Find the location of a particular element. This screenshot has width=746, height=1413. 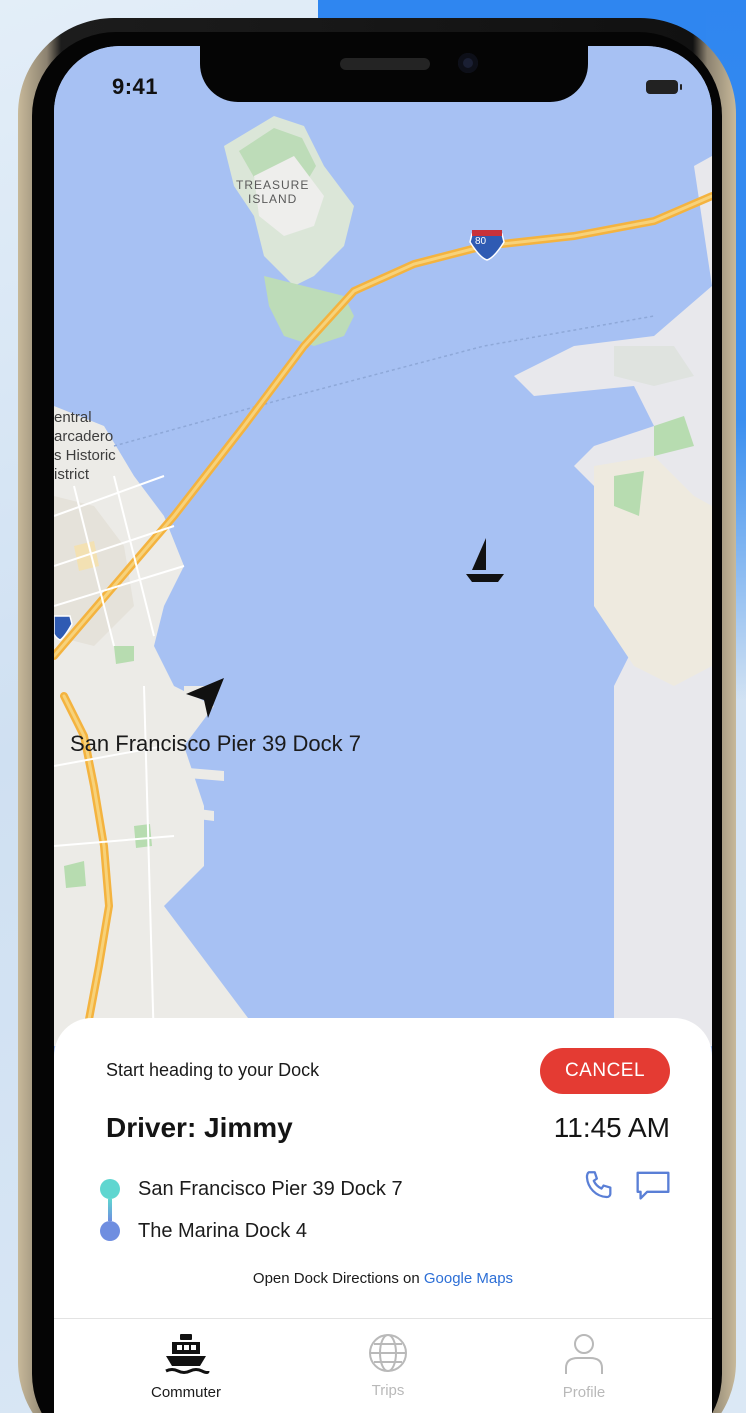

district-label-1: entral is located at coordinates (73, 417).